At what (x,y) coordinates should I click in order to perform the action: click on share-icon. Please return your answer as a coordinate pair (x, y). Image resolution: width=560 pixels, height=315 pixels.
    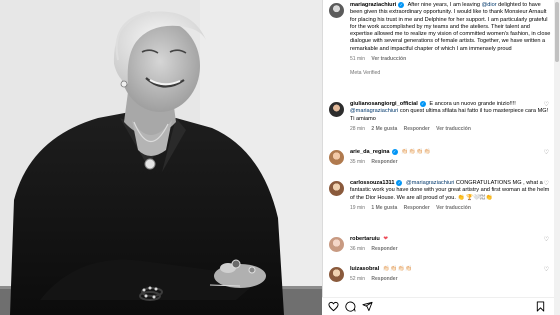
    Looking at the image, I should click on (367, 306).